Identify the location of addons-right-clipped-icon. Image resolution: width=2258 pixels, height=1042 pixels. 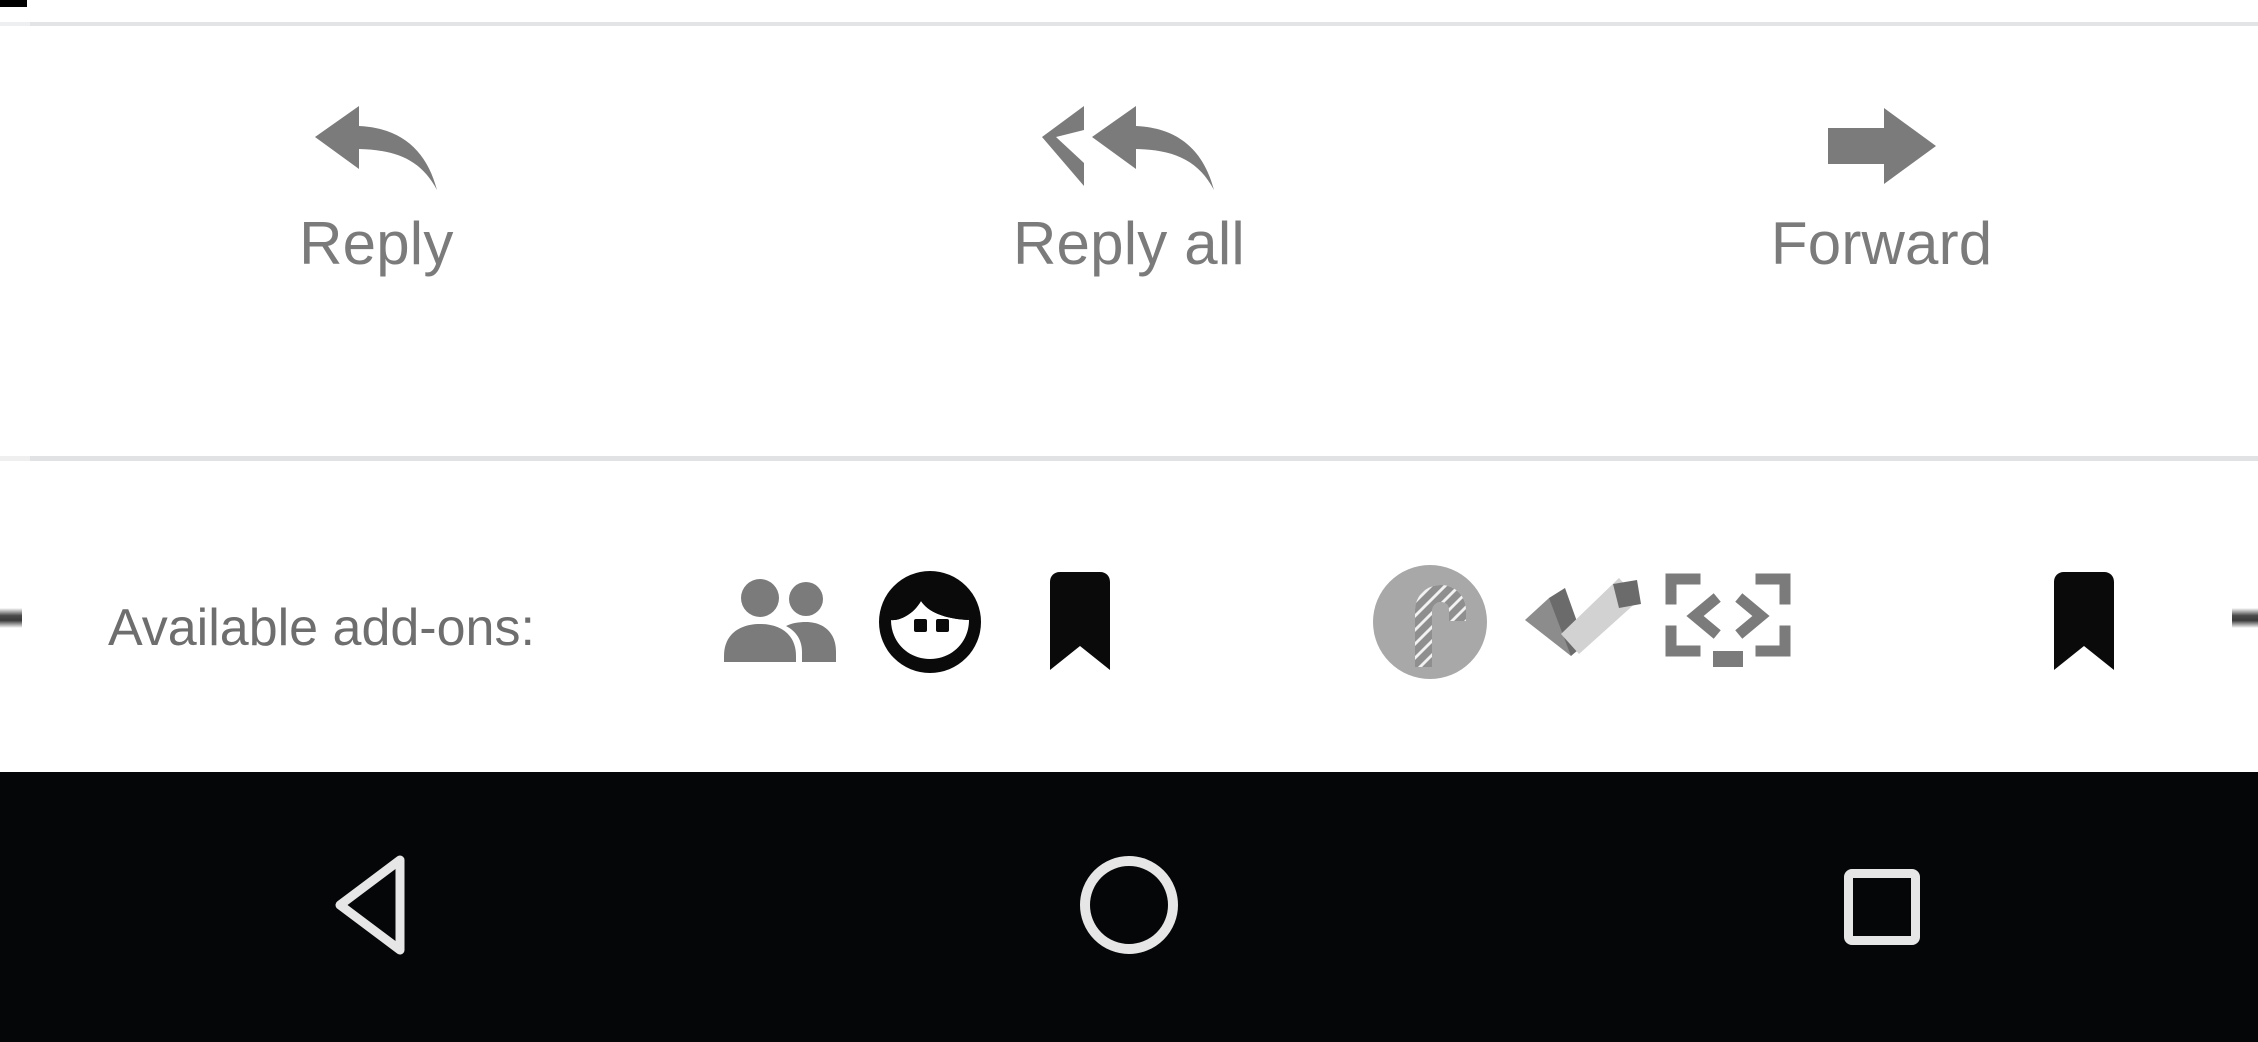
(2245, 618).